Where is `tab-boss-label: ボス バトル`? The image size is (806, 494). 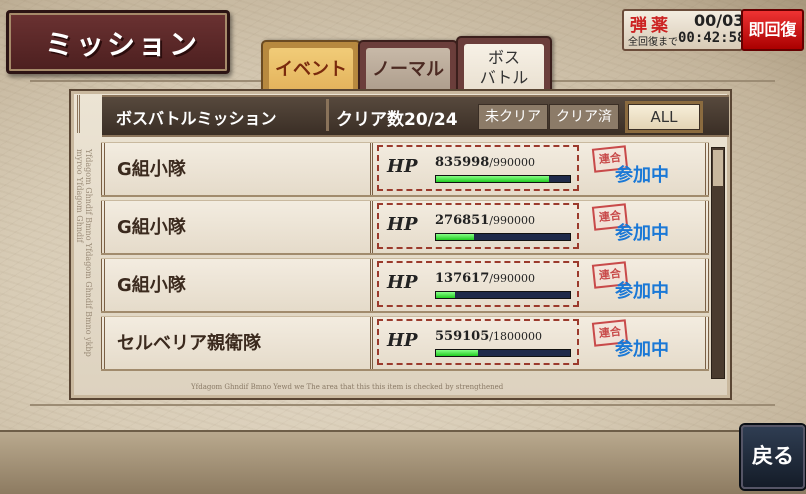
tab-boss-label: ボス バトル is located at coordinates (504, 69).